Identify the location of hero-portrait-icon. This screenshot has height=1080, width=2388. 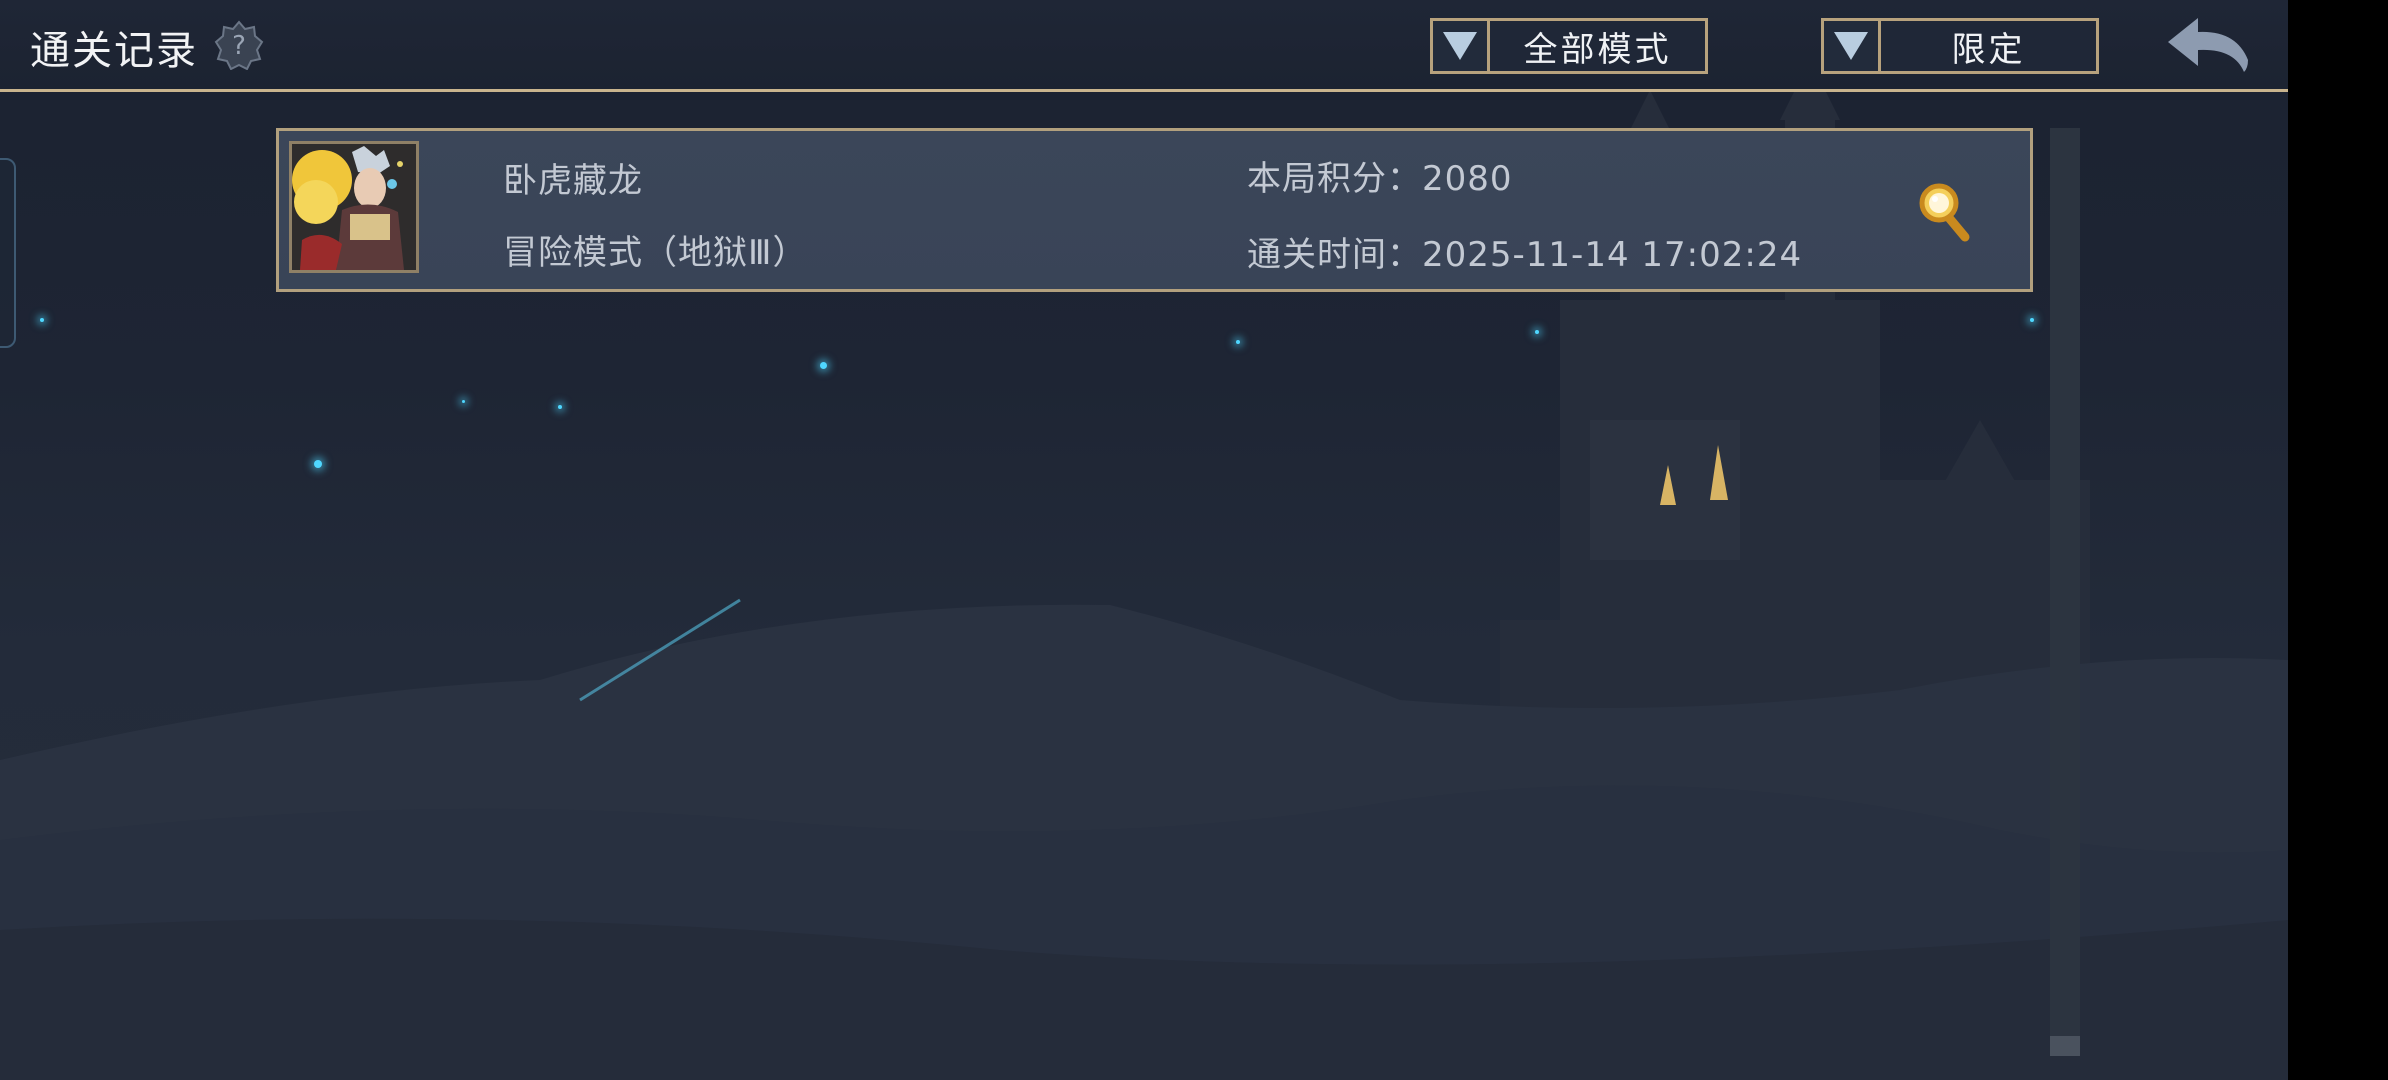
(354, 207).